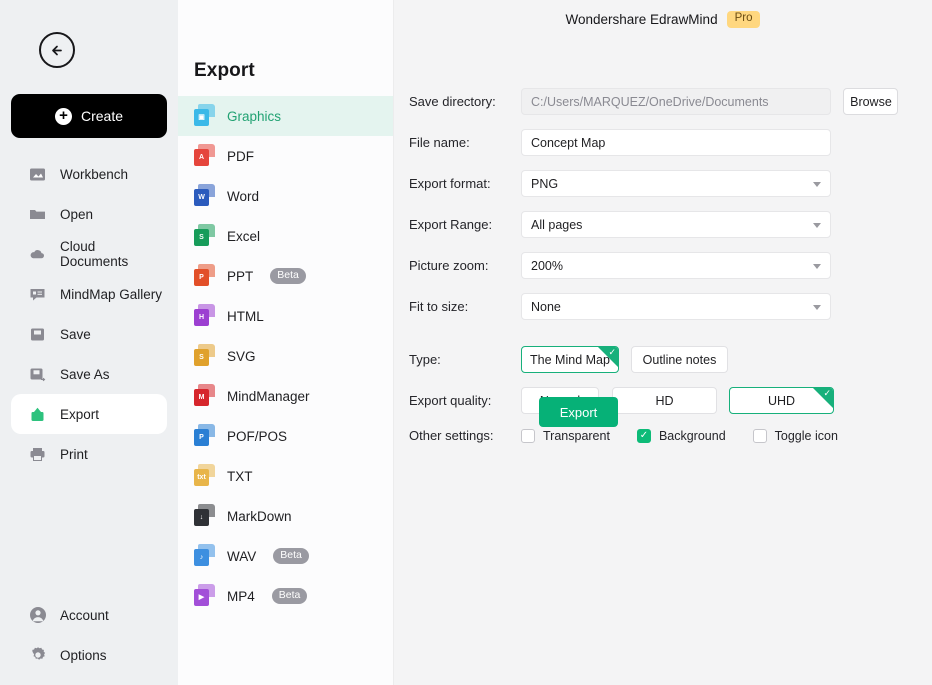 The image size is (932, 685). I want to click on format-item-txt: txt TXT, so click(285, 476).